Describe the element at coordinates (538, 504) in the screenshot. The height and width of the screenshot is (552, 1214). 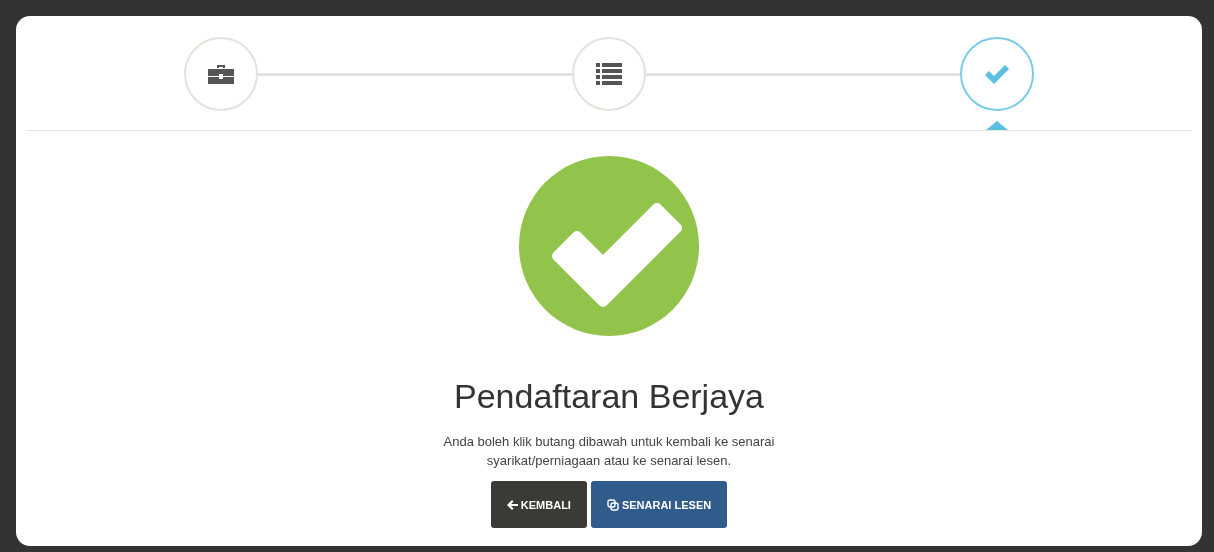
I see `back-button: KEMBALI` at that location.